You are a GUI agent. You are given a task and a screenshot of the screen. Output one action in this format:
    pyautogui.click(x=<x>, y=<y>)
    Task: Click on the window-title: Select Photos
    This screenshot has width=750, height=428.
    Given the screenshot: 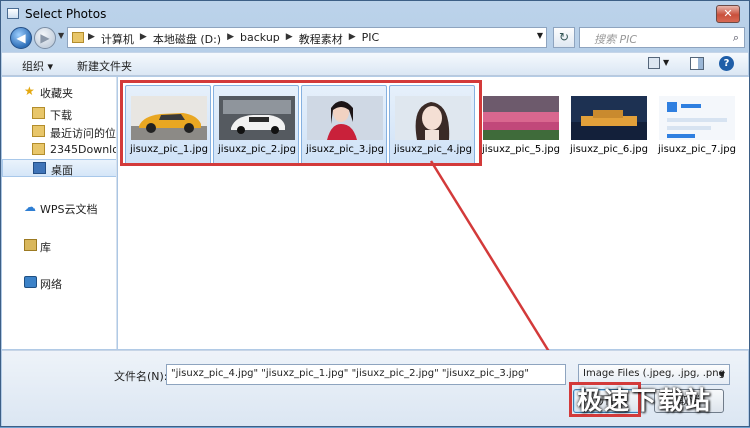 What is the action you would take?
    pyautogui.click(x=66, y=14)
    